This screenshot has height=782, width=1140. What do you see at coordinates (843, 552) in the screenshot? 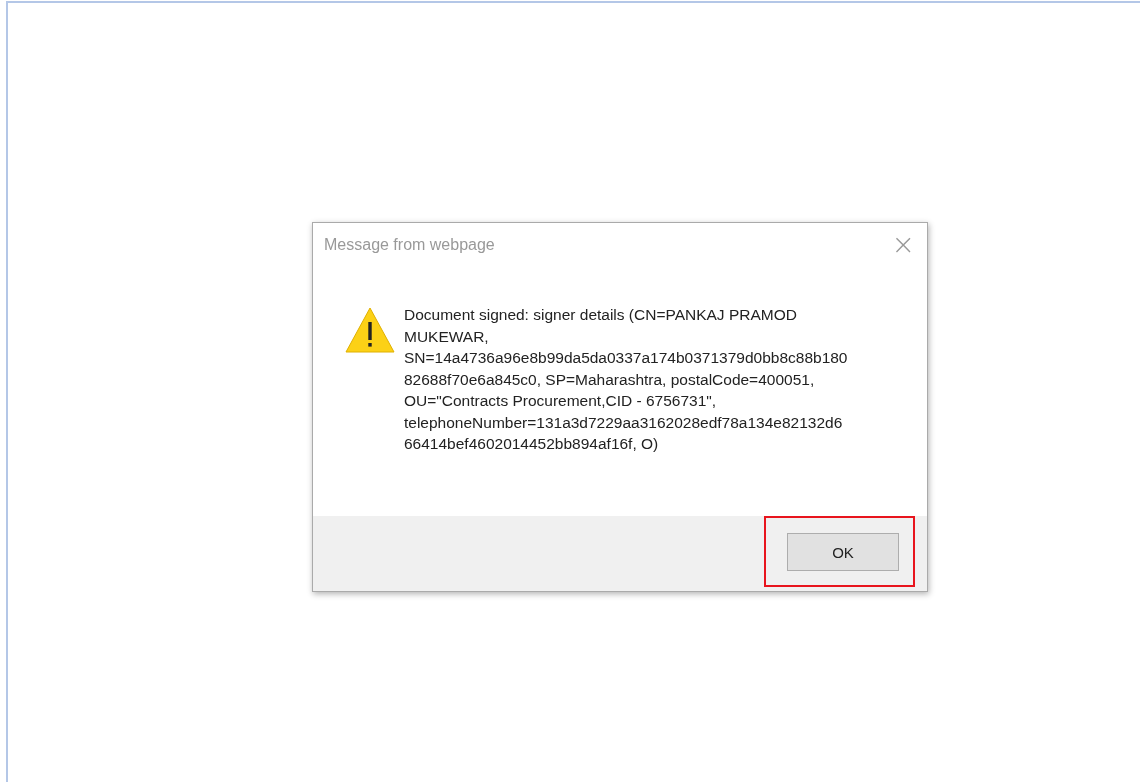
I see `ok-button: OK` at bounding box center [843, 552].